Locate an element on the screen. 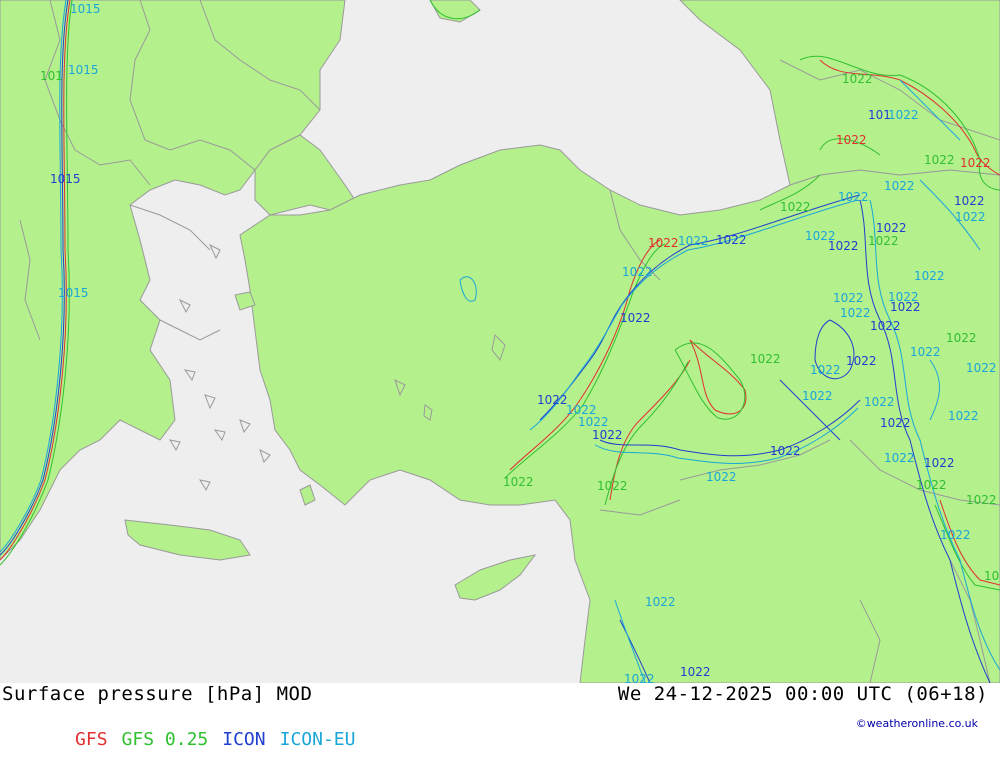  valid-time: We 24-12-2025 00:00 UTC (06+18) is located at coordinates (802, 694).